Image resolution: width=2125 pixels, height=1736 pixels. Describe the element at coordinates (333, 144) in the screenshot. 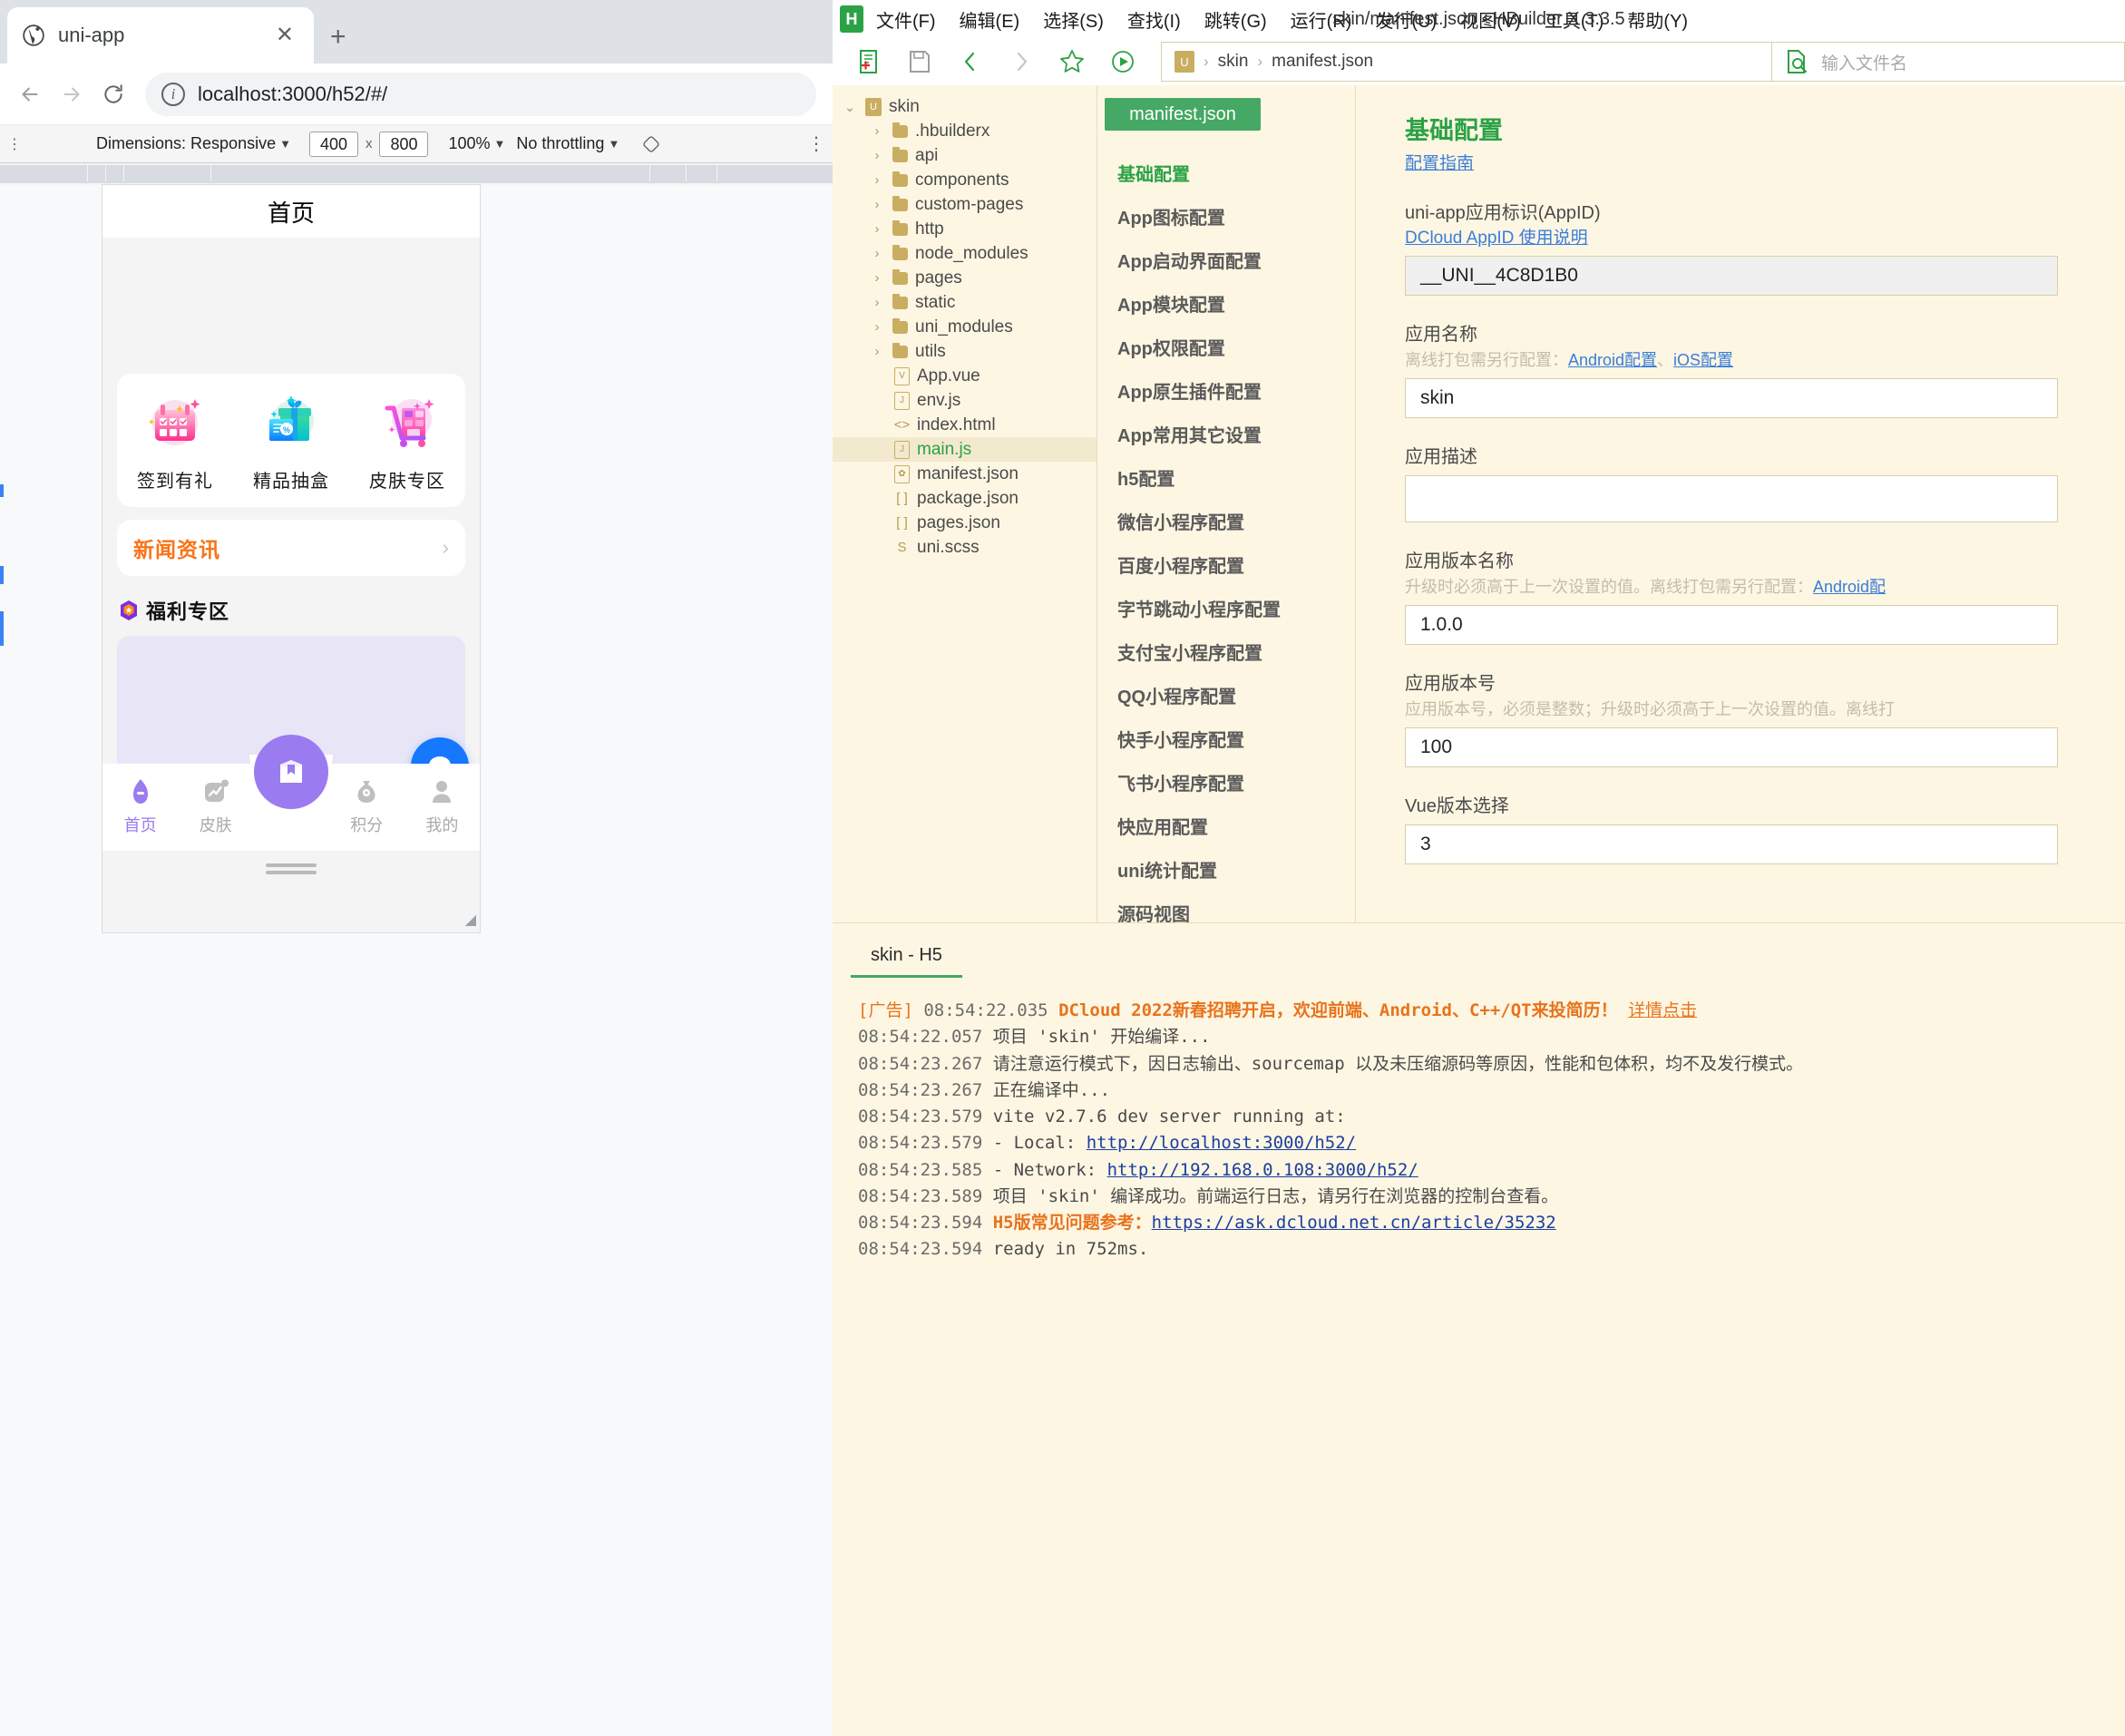

I see `viewport-width-input: 400` at that location.